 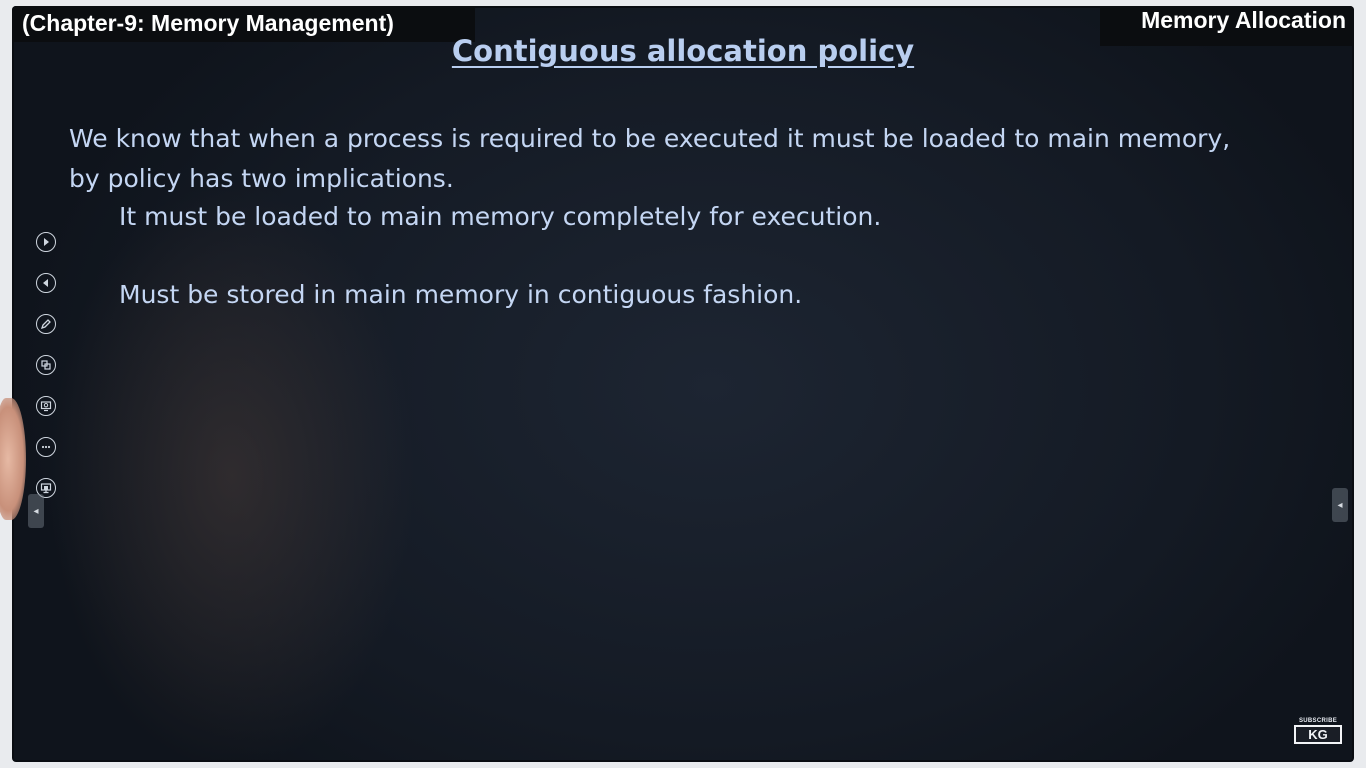 I want to click on chevron-right-icon: ◂, so click(x=1340, y=505).